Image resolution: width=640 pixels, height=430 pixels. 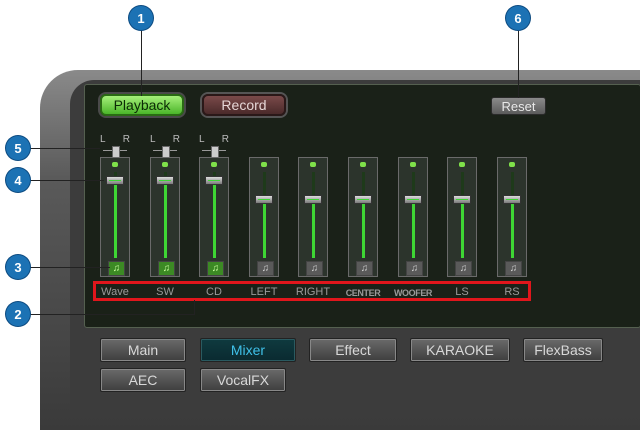 What do you see at coordinates (518, 18) in the screenshot?
I see `callout-6: 6` at bounding box center [518, 18].